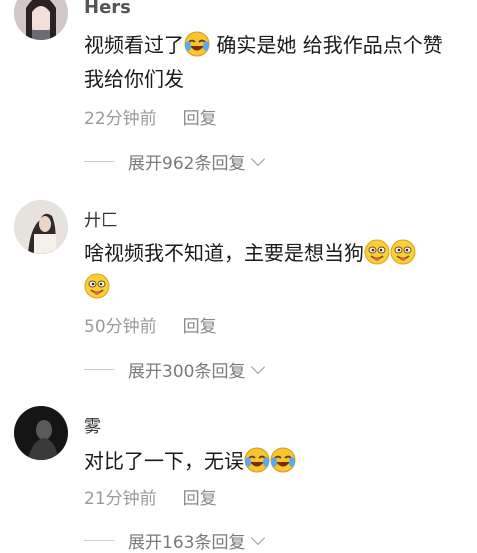  What do you see at coordinates (107, 9) in the screenshot?
I see `username: Hers` at bounding box center [107, 9].